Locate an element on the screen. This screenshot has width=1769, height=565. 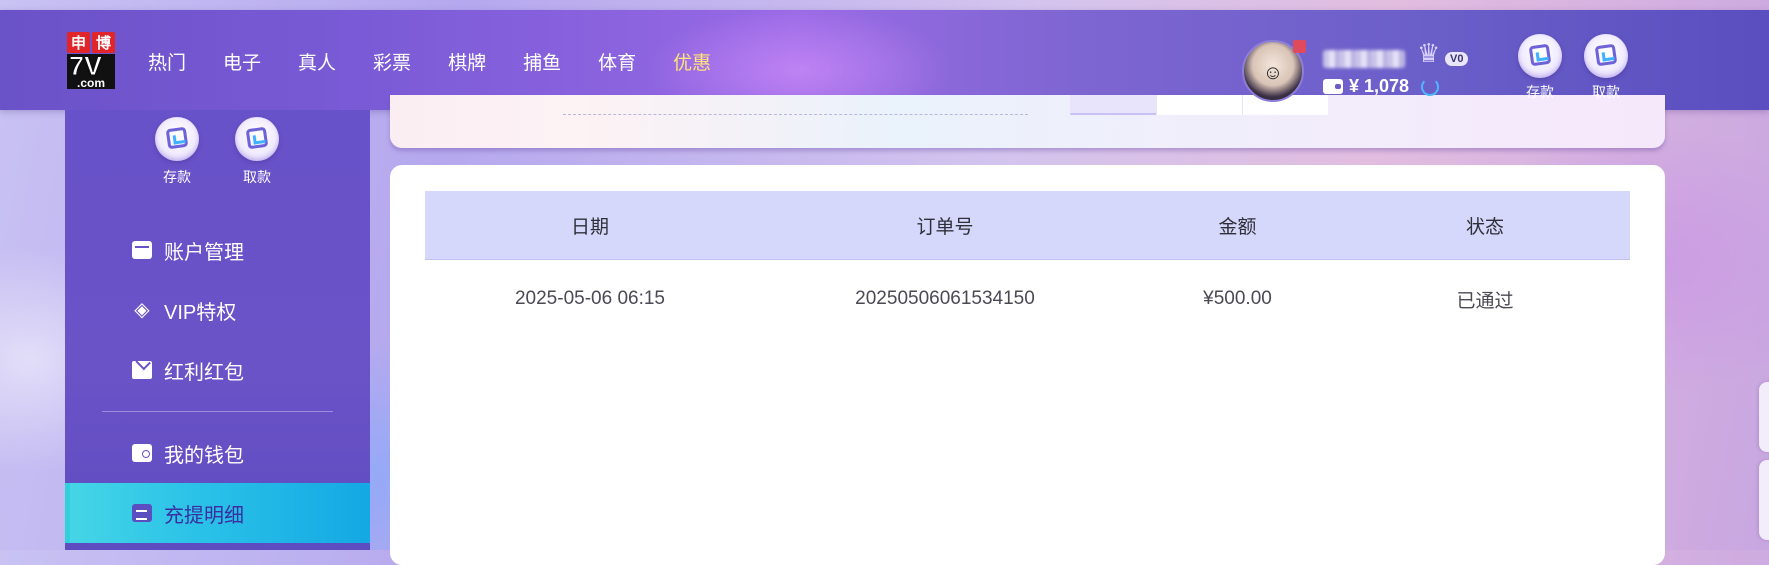
logo-char-1: 申 is located at coordinates (78, 42).